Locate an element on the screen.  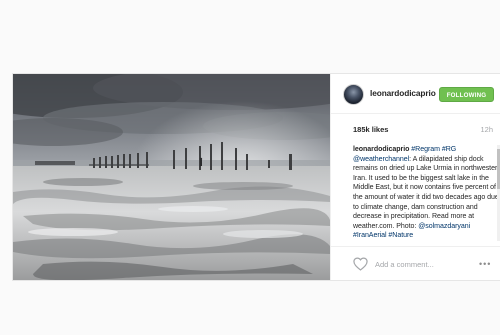
post-timestamp: 12h is located at coordinates (486, 129).